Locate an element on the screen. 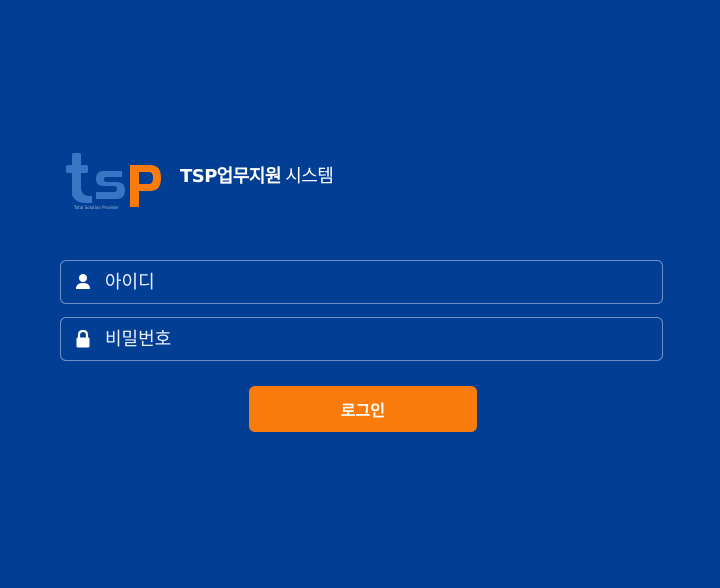 This screenshot has height=588, width=720. logo-subtext: Total Solution Provider is located at coordinates (96, 207).